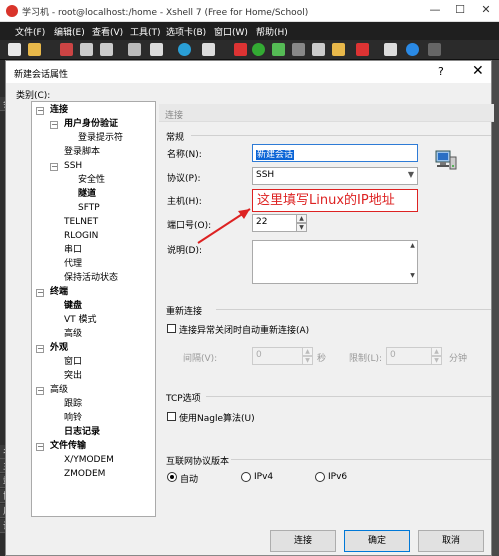 The width and height of the screenshot is (499, 556). I want to click on annotation-arrow-icon, so click(224, 226).